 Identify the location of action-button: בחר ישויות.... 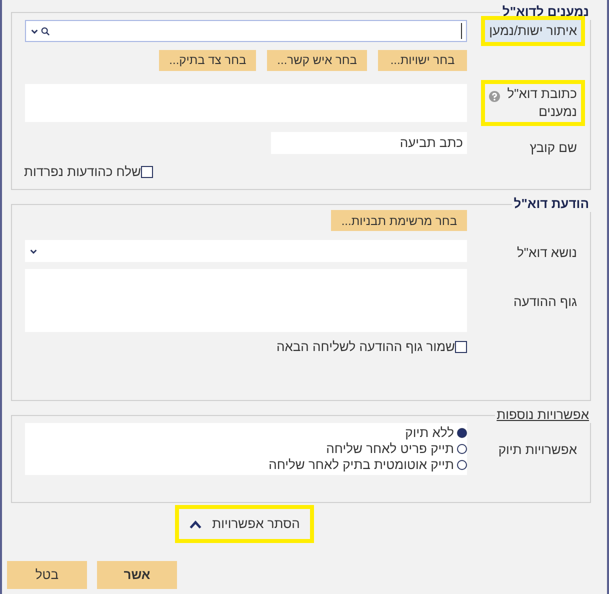
(422, 60).